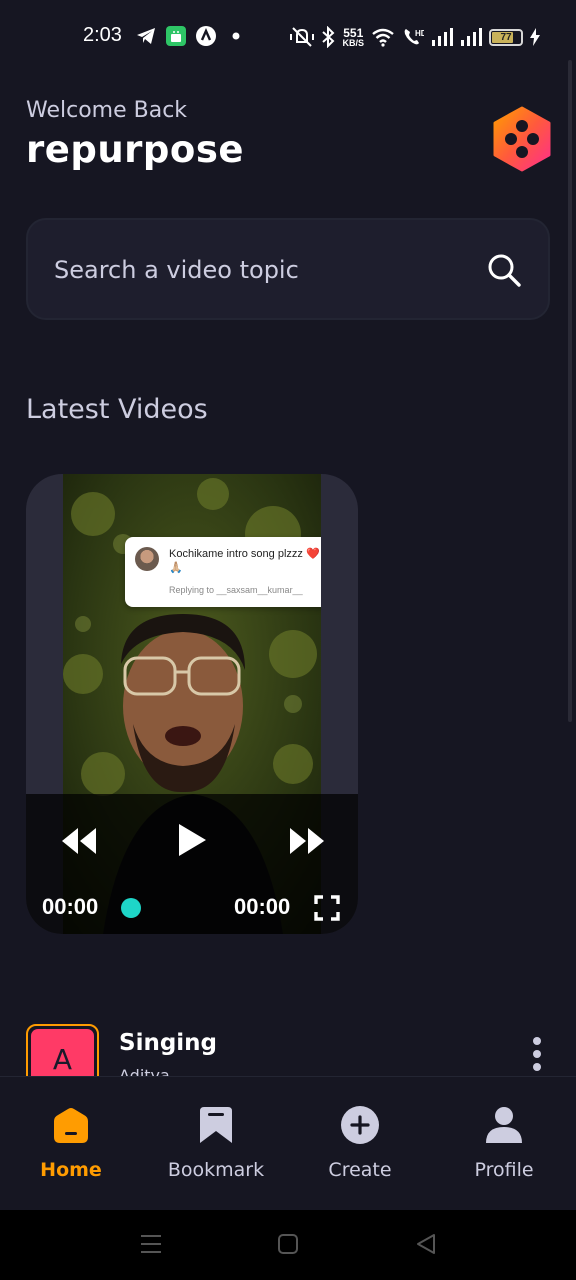 Image resolution: width=576 pixels, height=1280 pixels. I want to click on latest-videos-title: Latest Videos, so click(117, 409).